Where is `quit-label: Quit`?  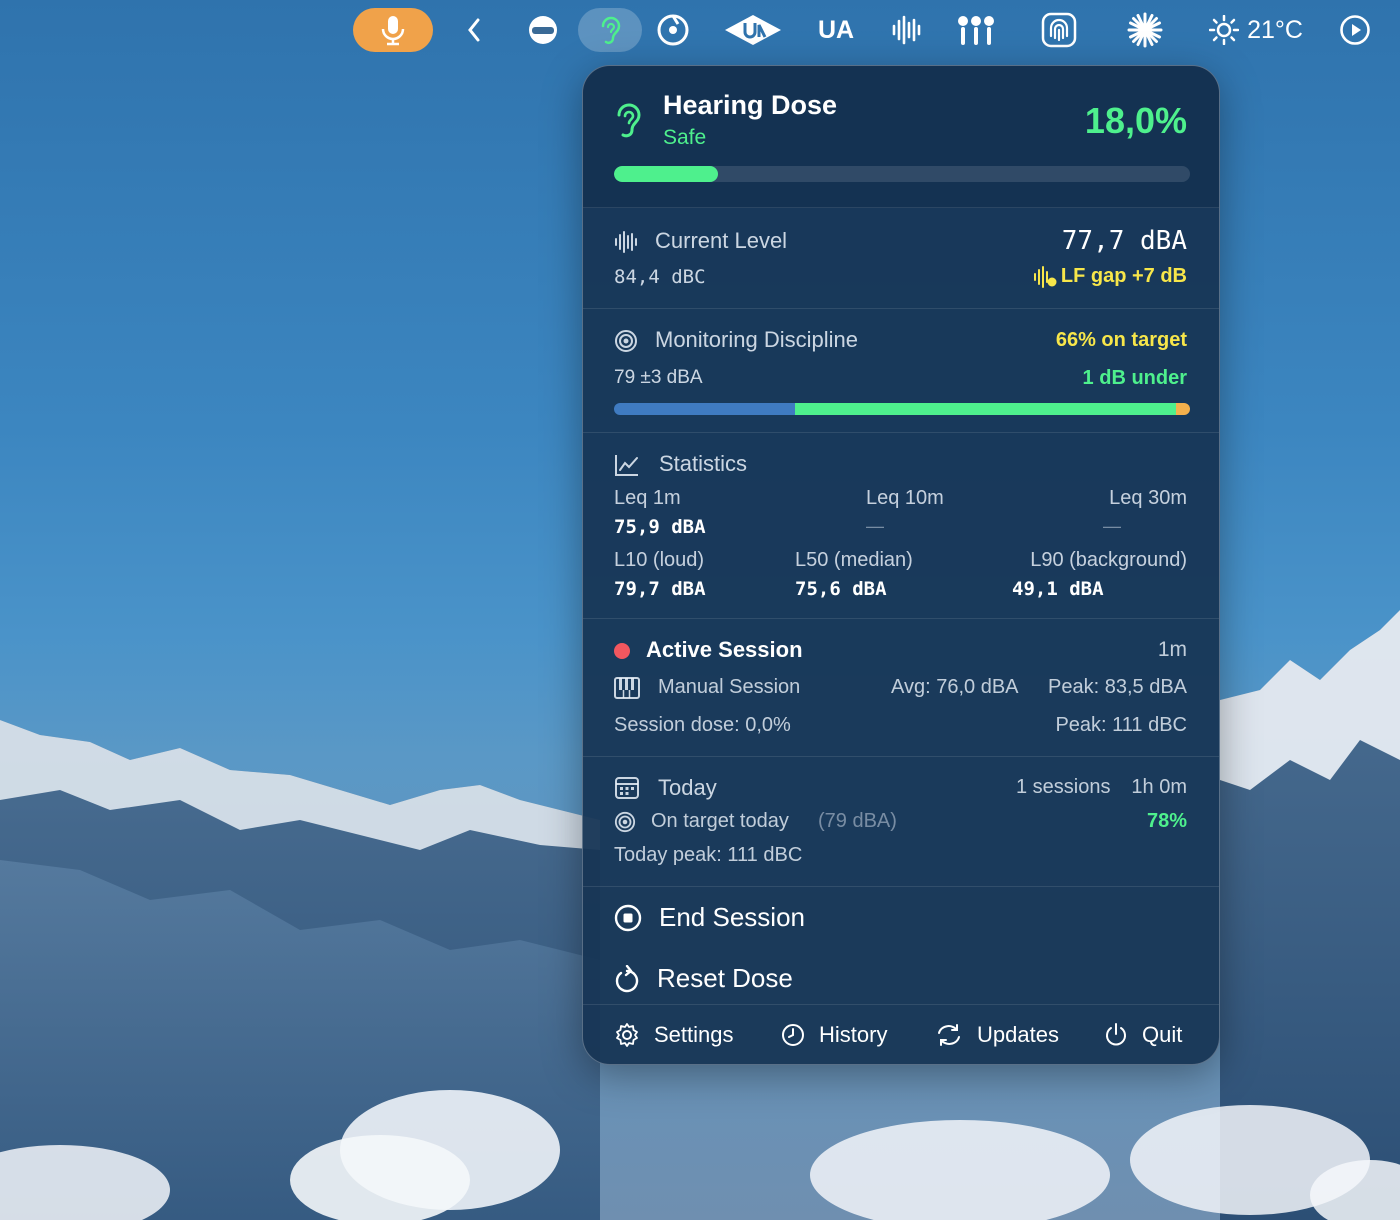 quit-label: Quit is located at coordinates (1162, 1034).